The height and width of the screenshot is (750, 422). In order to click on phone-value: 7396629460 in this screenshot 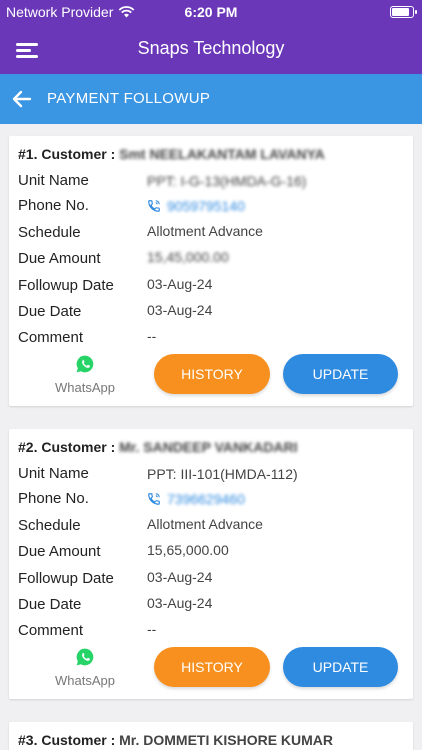, I will do `click(196, 499)`.